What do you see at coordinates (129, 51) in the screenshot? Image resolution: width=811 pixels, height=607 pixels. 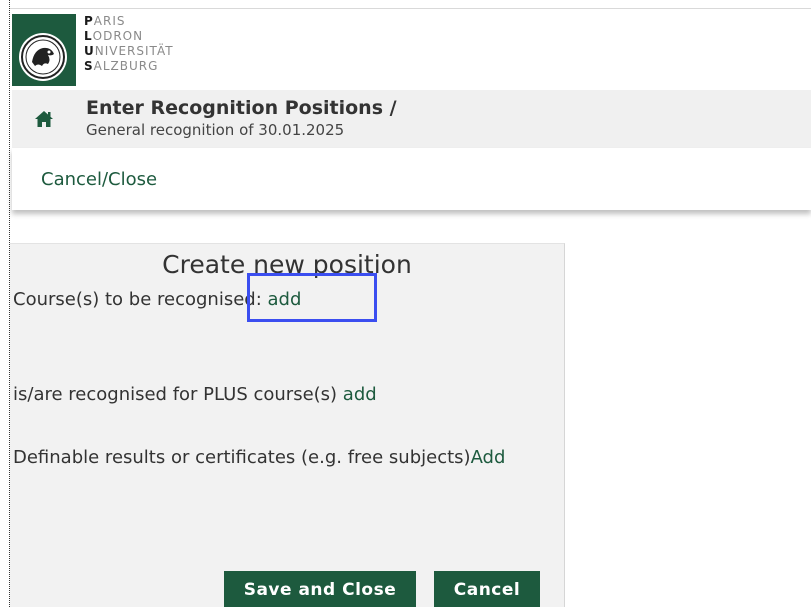 I see `logo-line-3: UNIVERSITÄT` at bounding box center [129, 51].